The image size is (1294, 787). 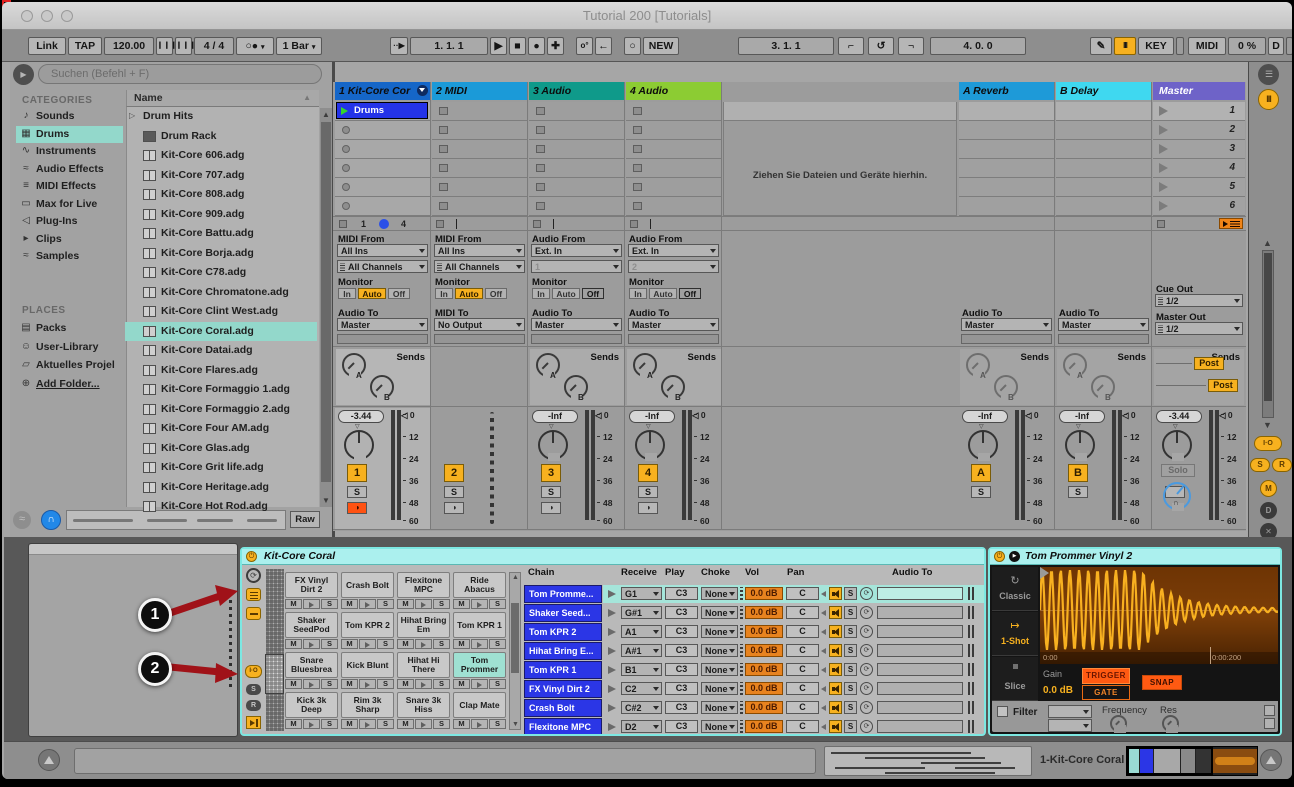 I want to click on returns-toggle: R, so click(x=253, y=705).